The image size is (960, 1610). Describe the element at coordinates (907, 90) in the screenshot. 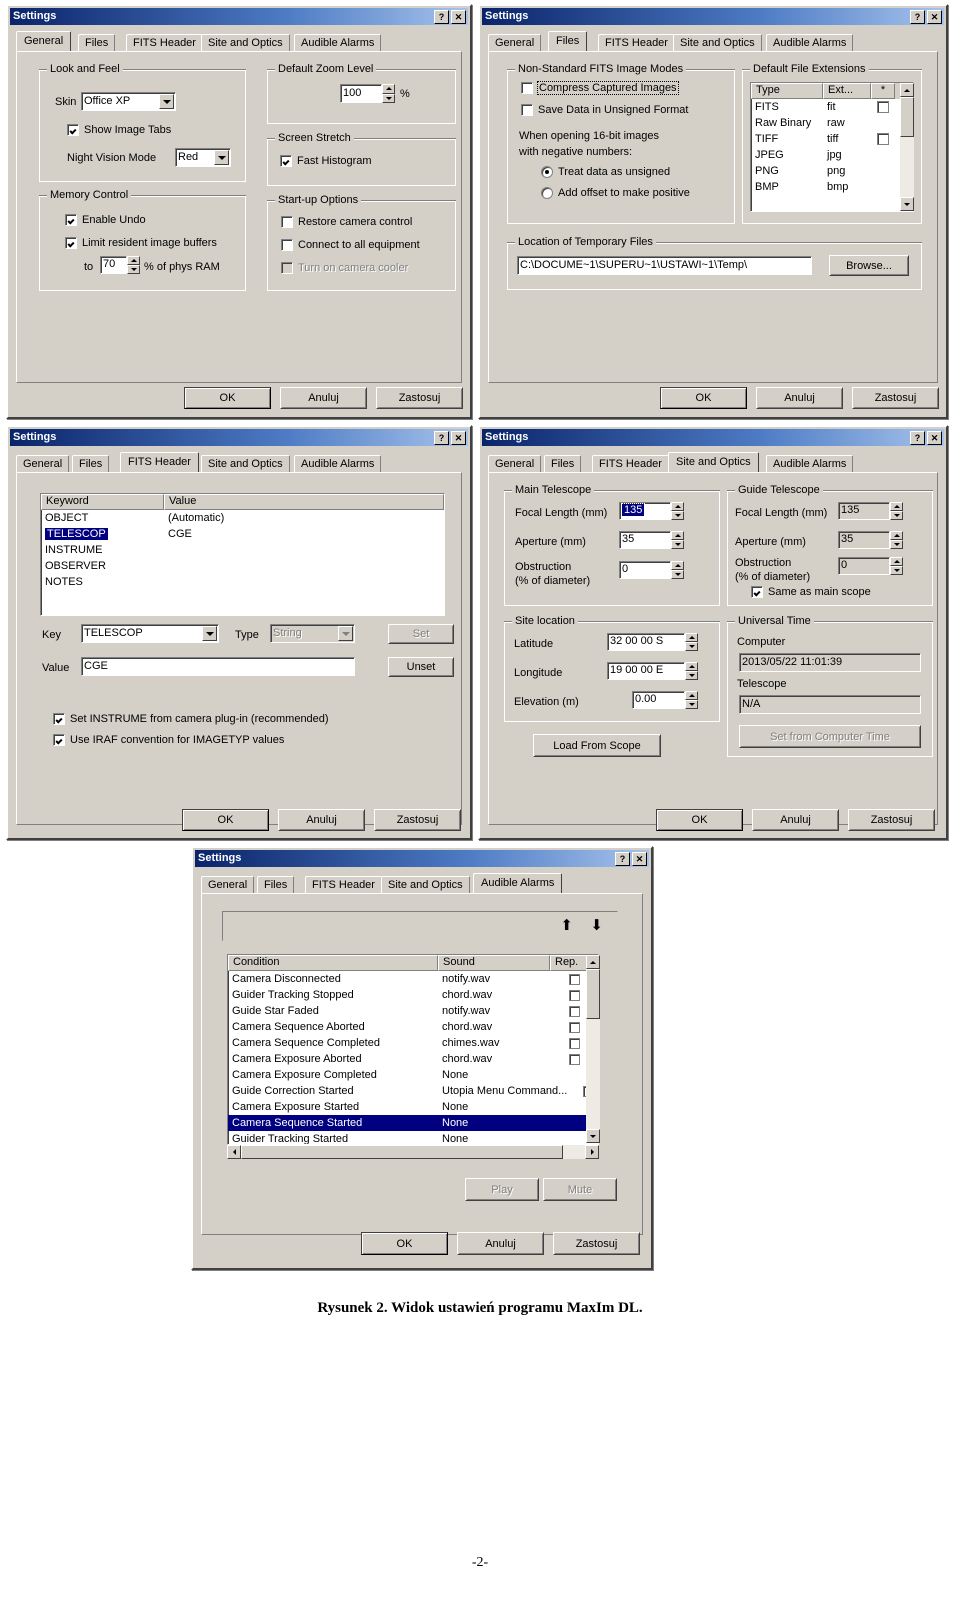

I see `scroll-up-icon` at that location.